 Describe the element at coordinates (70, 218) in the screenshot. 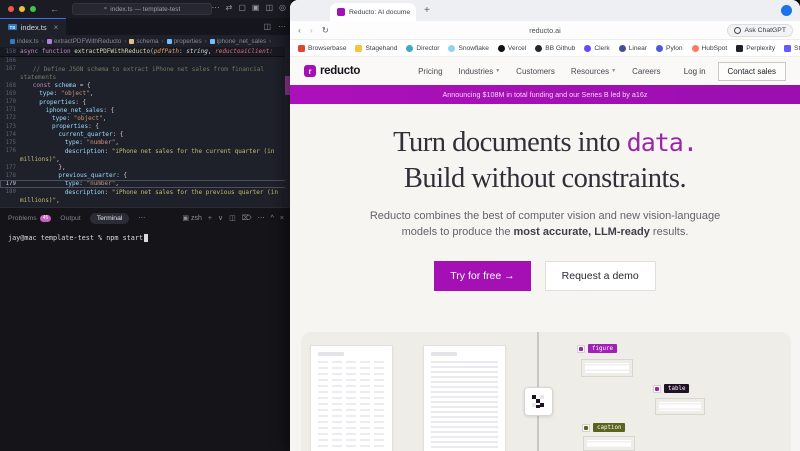

I see `panel-tab-output: Output` at that location.